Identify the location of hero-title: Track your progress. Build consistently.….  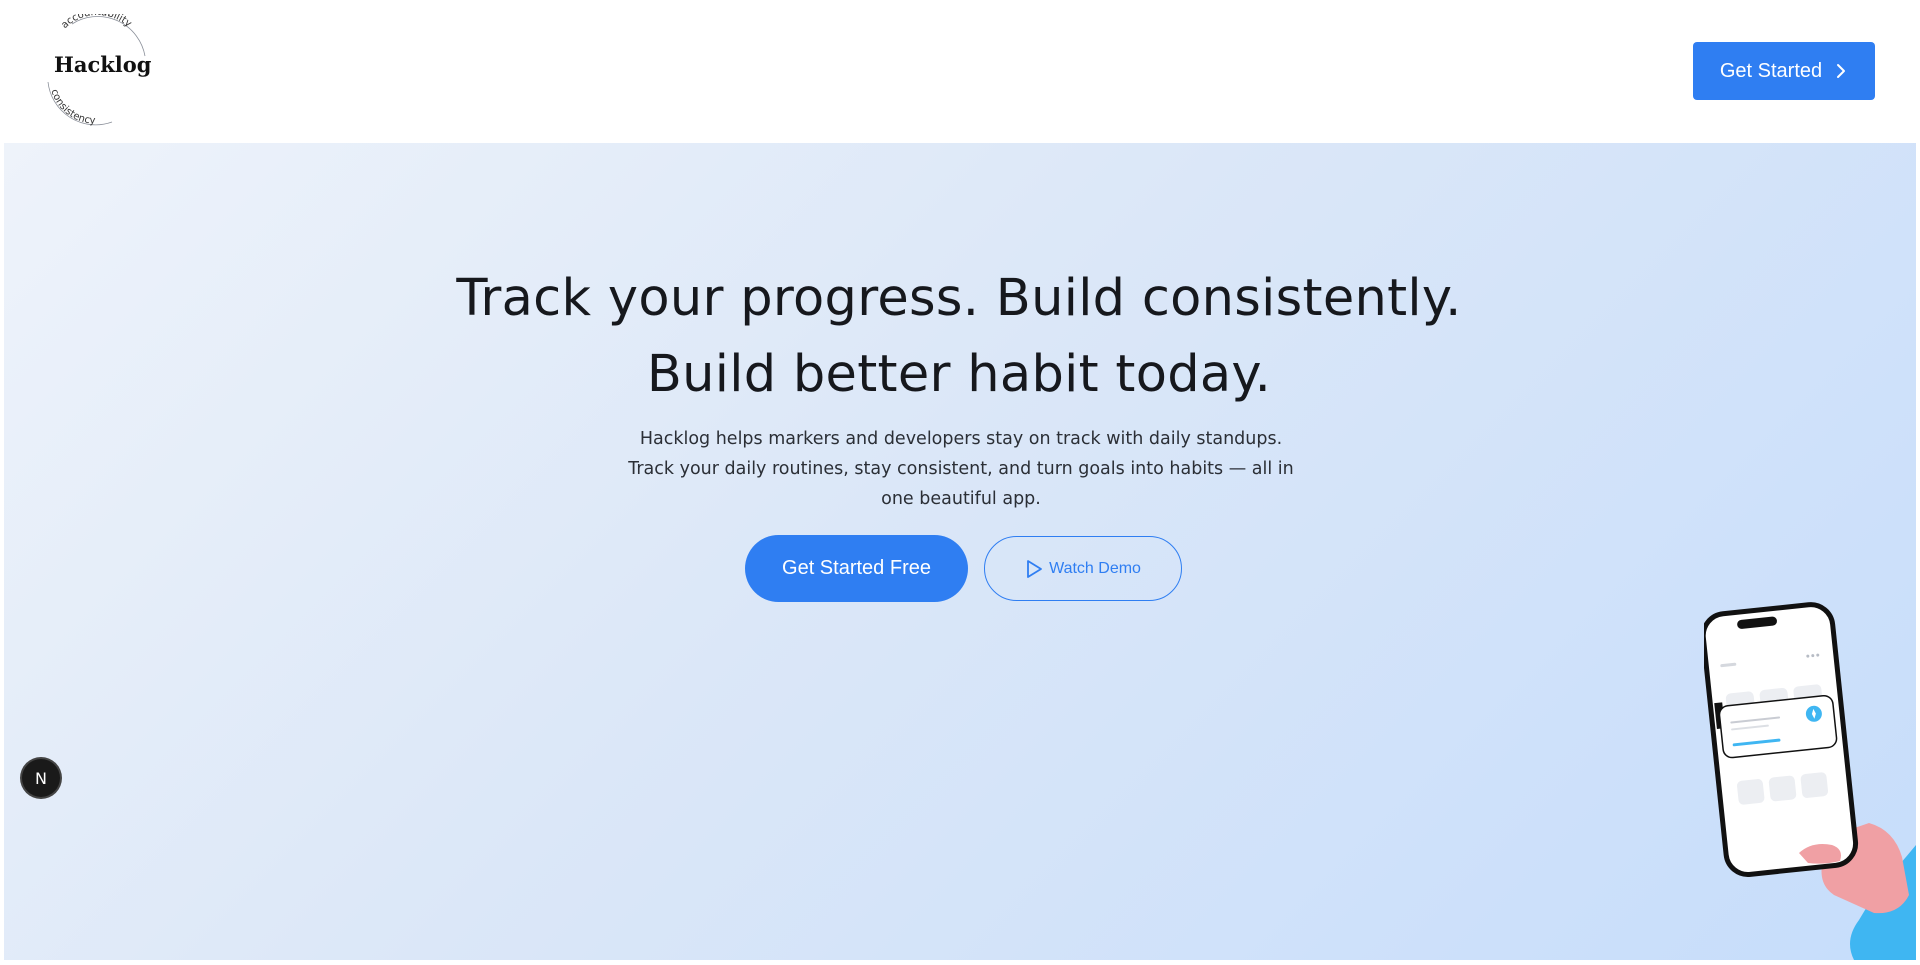
(959, 336).